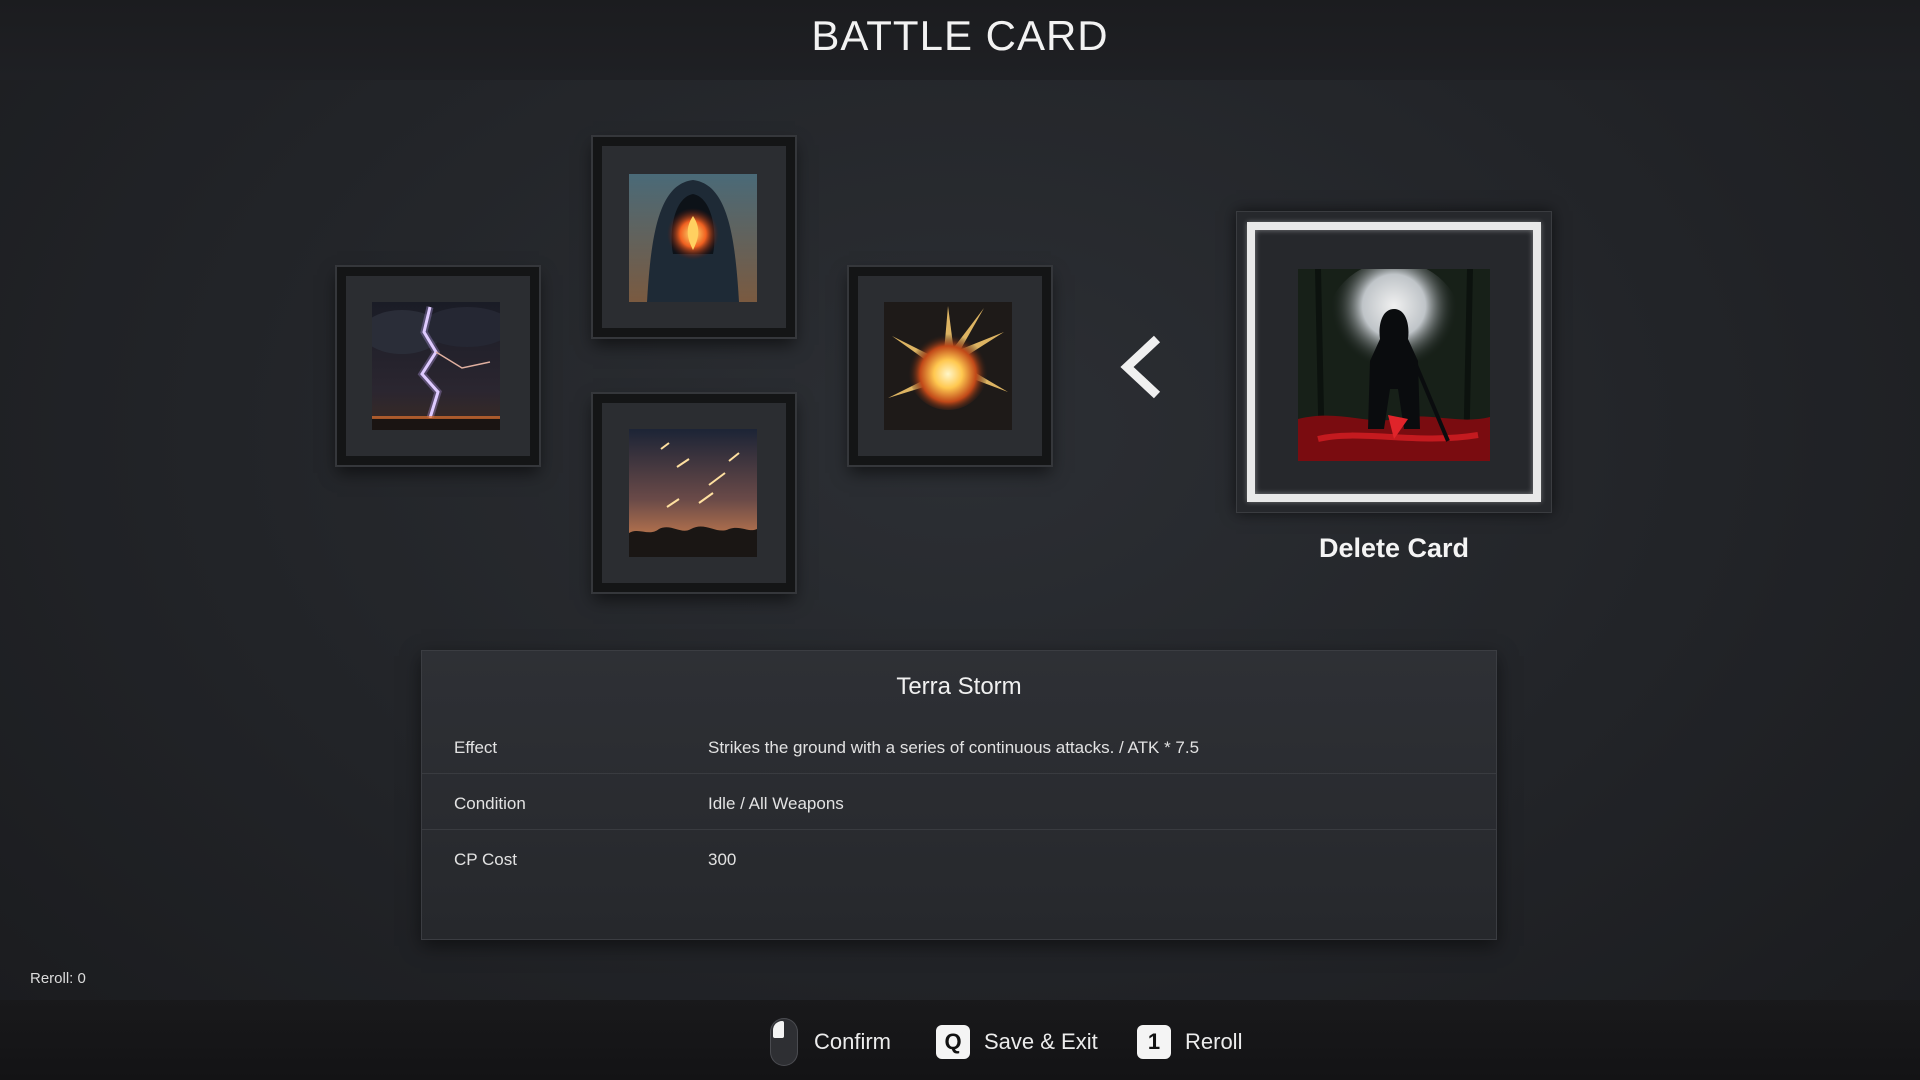 This screenshot has height=1080, width=1920. I want to click on one-key-icon: 1, so click(1154, 1042).